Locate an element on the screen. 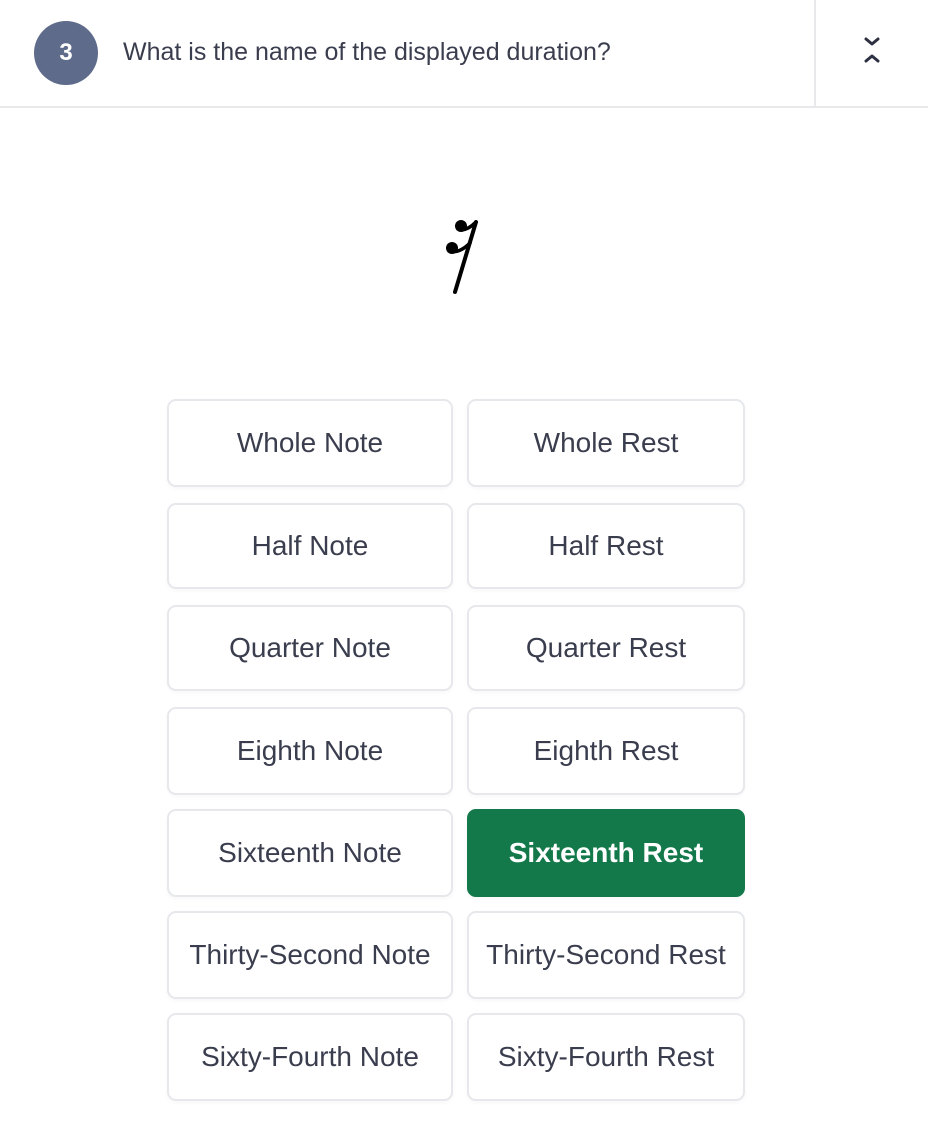 The image size is (928, 1146). answer-quarter-note: Quarter Note is located at coordinates (310, 648).